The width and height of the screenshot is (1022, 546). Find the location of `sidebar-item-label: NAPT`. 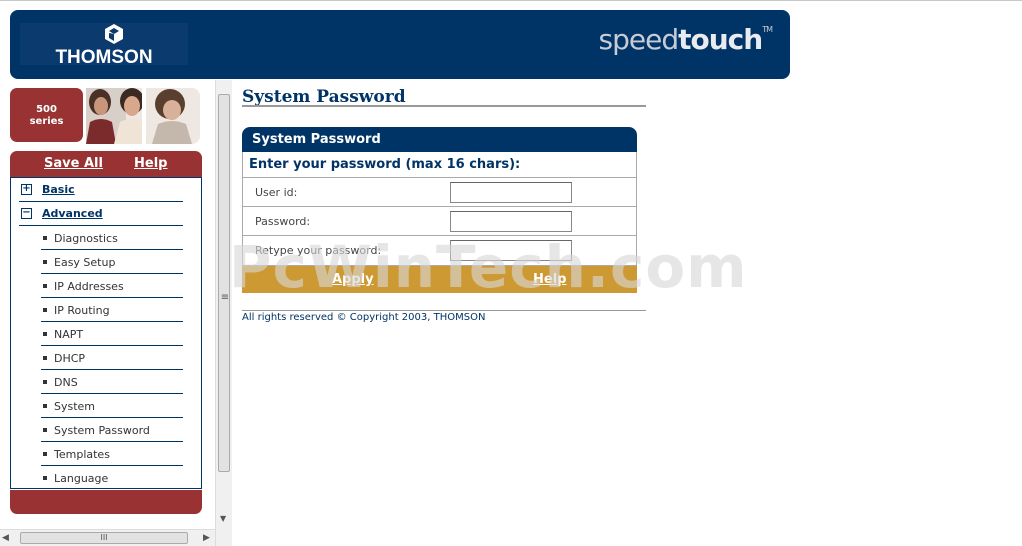

sidebar-item-label: NAPT is located at coordinates (68, 334).